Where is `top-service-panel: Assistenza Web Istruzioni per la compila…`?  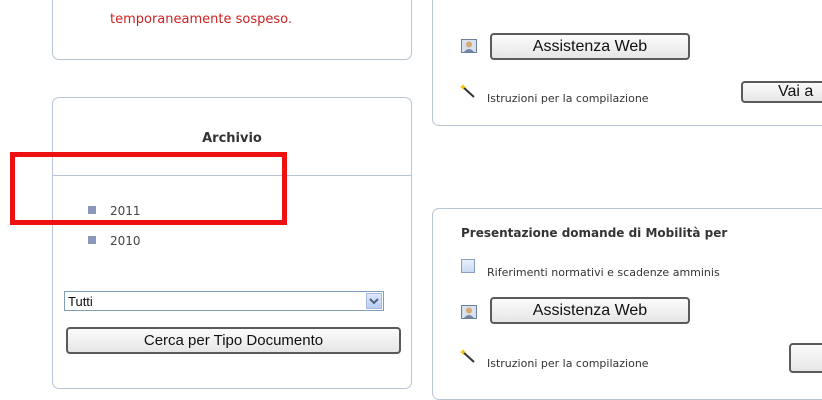 top-service-panel: Assistenza Web Istruzioni per la compila… is located at coordinates (627, 63).